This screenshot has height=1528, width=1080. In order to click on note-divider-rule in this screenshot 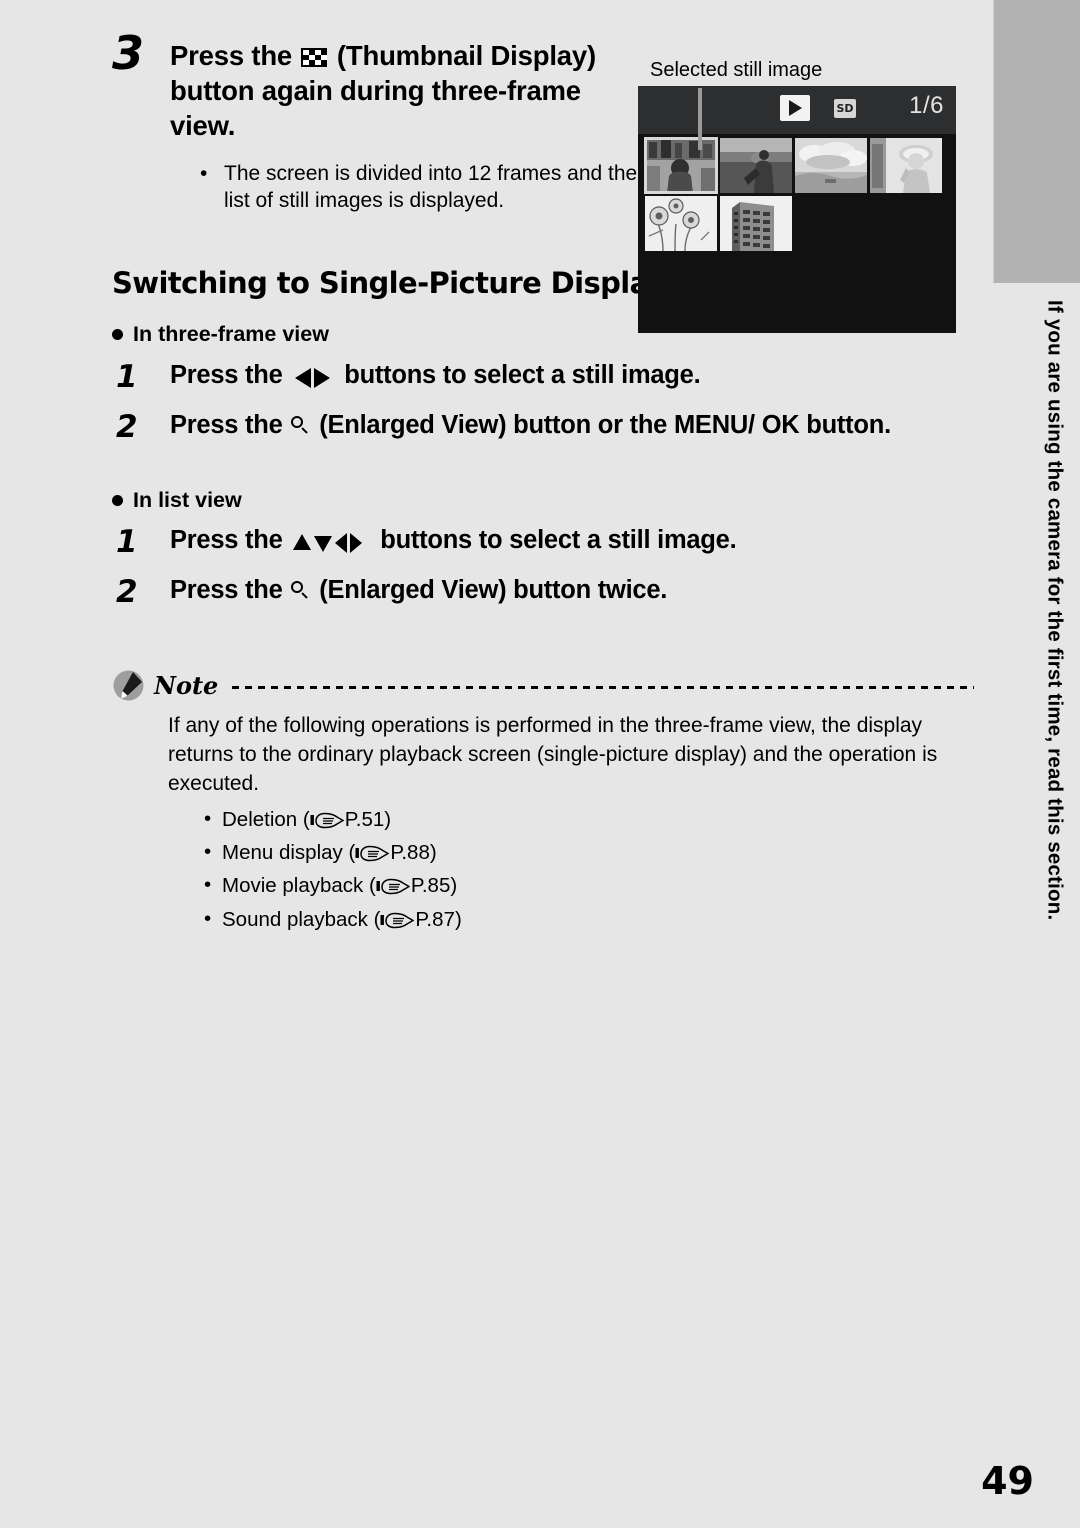, I will do `click(603, 687)`.